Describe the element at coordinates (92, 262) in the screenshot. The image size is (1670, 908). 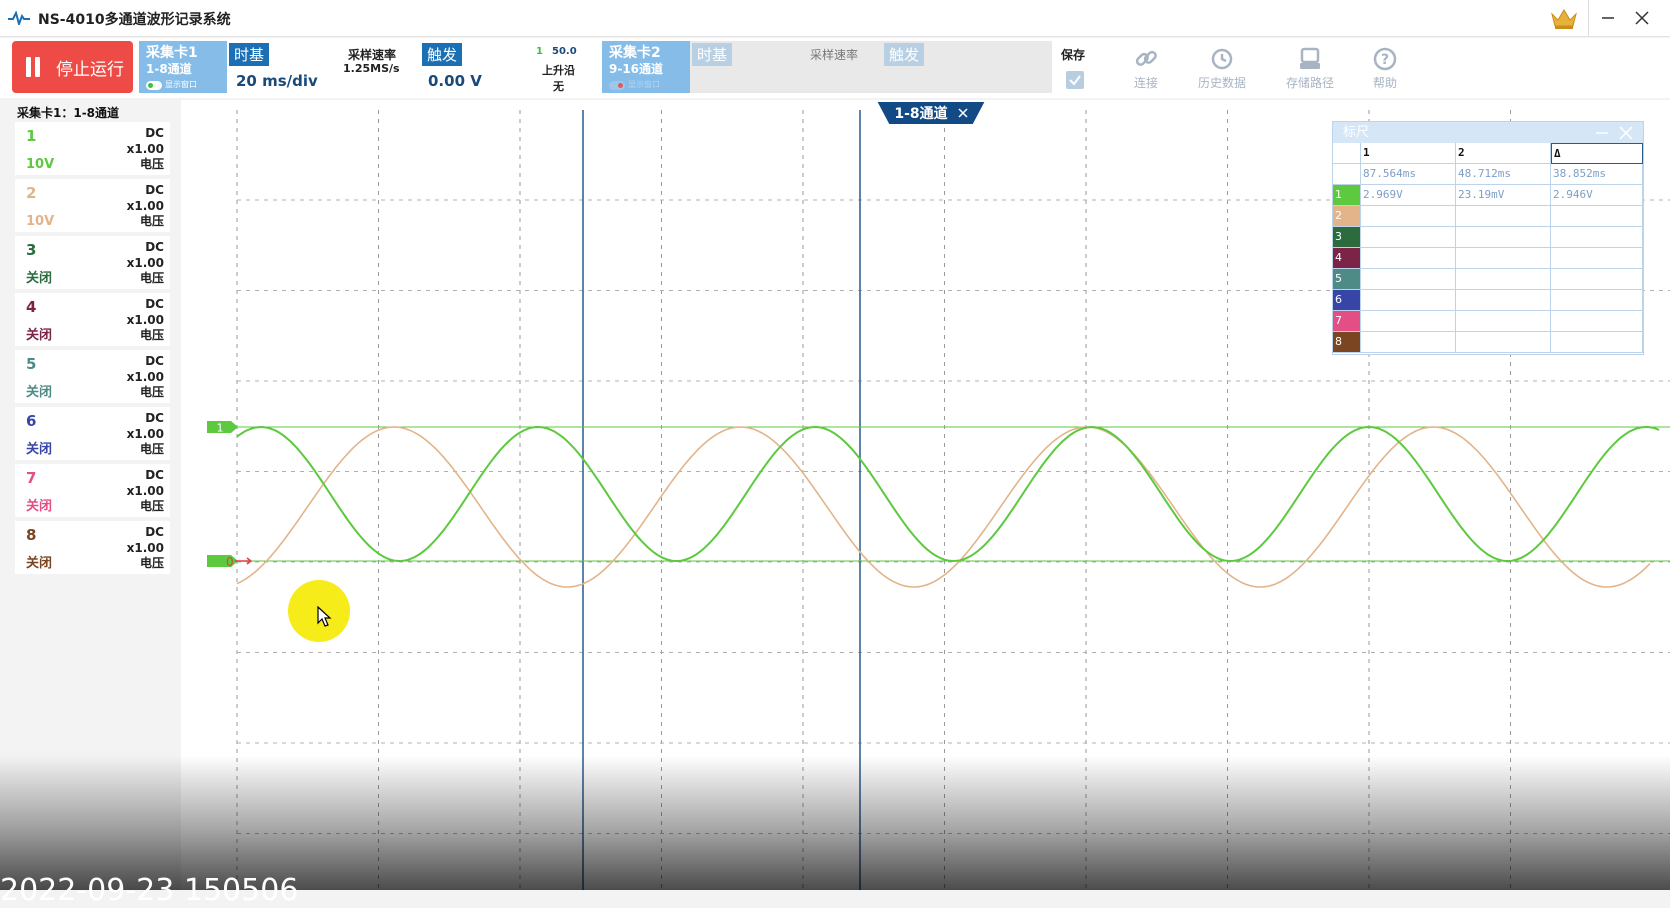
I see `channel-card: 3 DC x1.00 关闭 电压` at that location.